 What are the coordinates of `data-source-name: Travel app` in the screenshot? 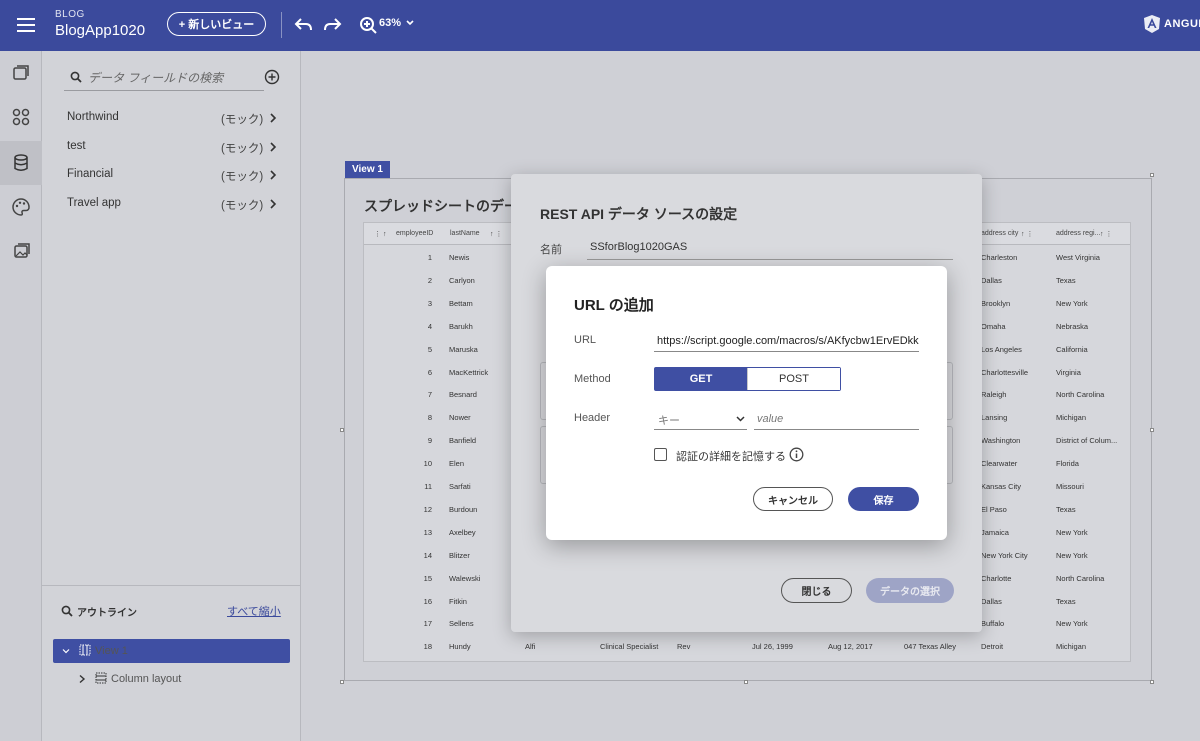 It's located at (94, 203).